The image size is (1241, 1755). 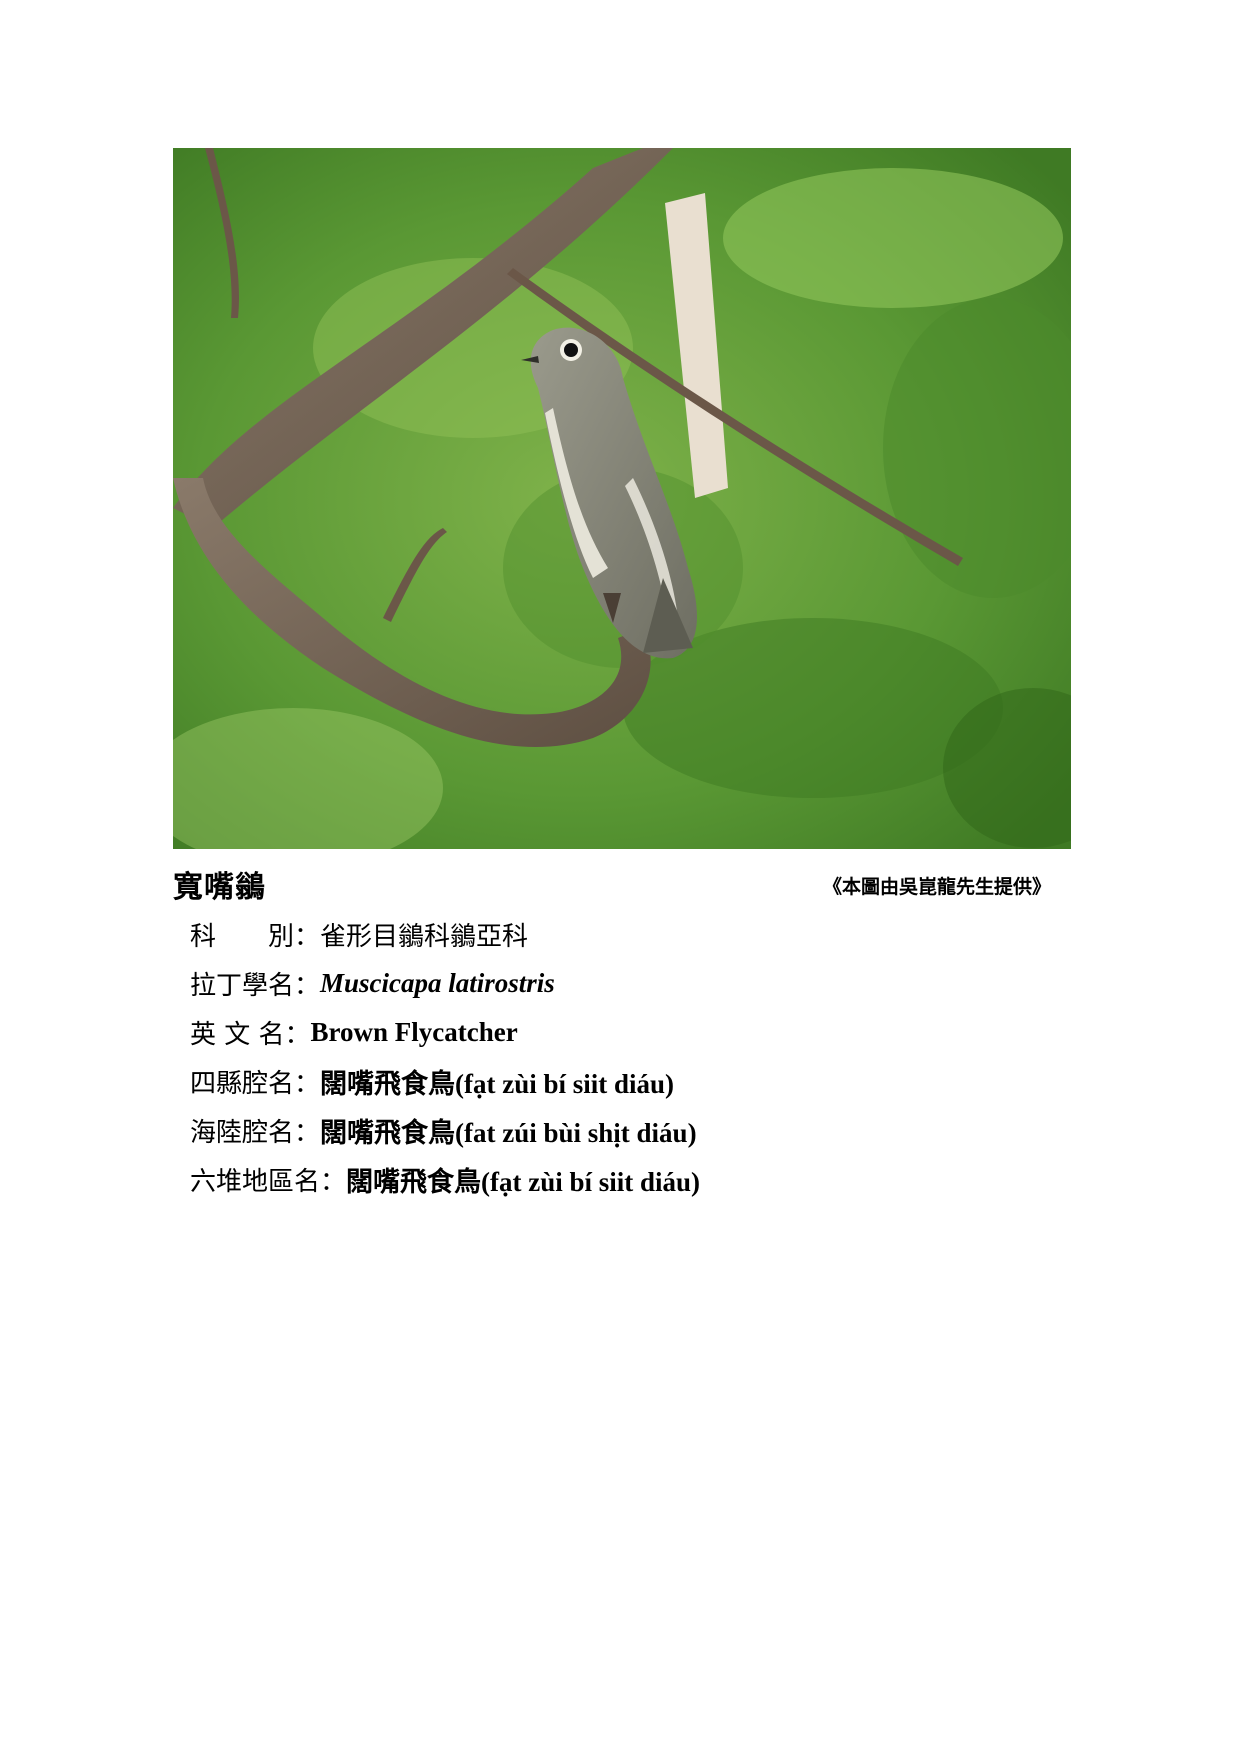 I want to click on info-label: 科 別：, so click(x=255, y=937).